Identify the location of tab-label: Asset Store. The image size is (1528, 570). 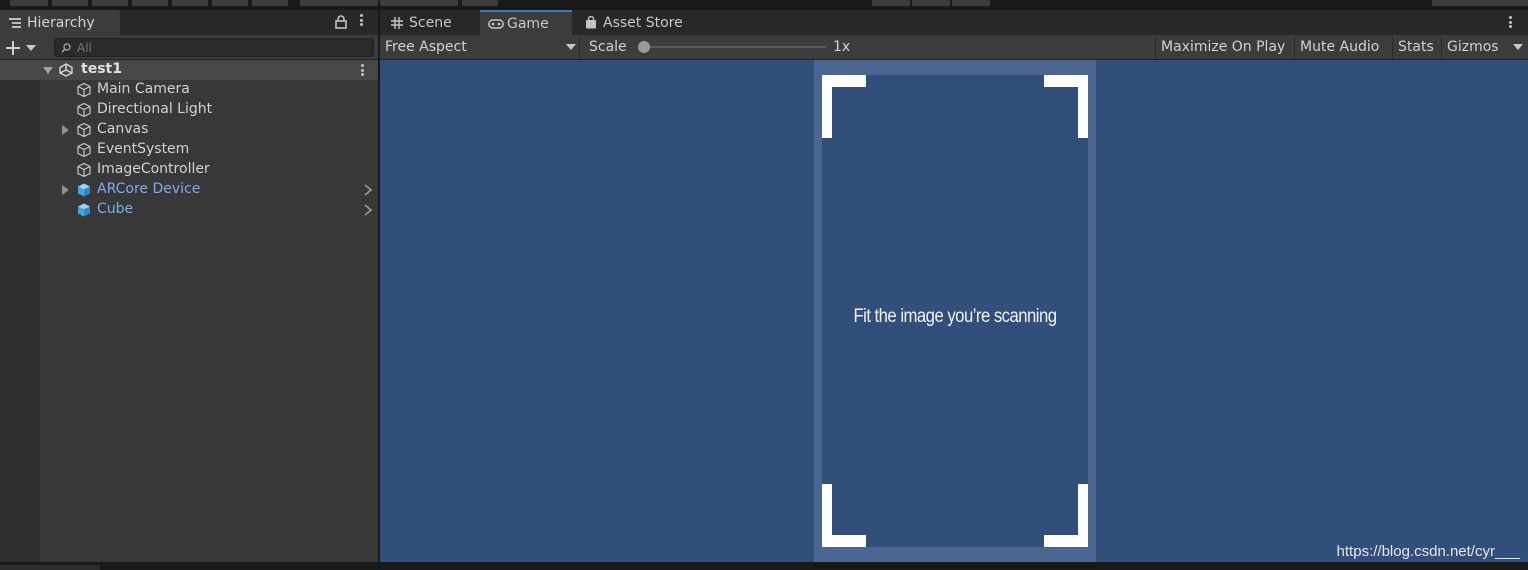
(643, 22).